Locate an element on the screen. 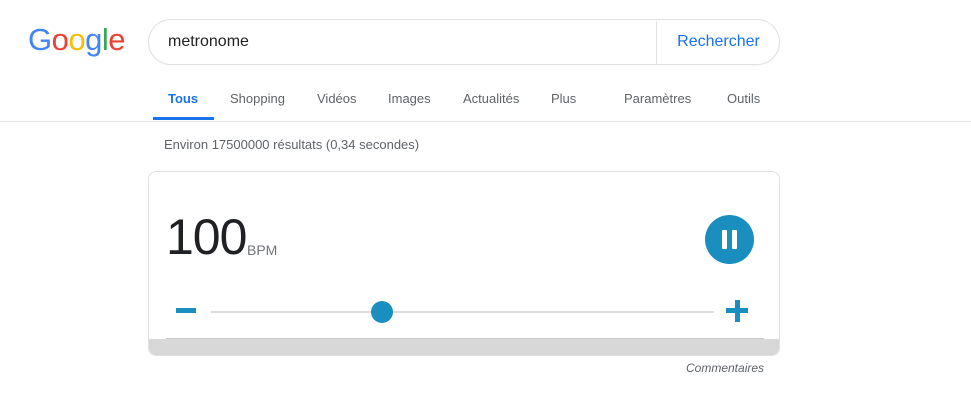 The height and width of the screenshot is (397, 971). logo-letter-g: G is located at coordinates (40, 39).